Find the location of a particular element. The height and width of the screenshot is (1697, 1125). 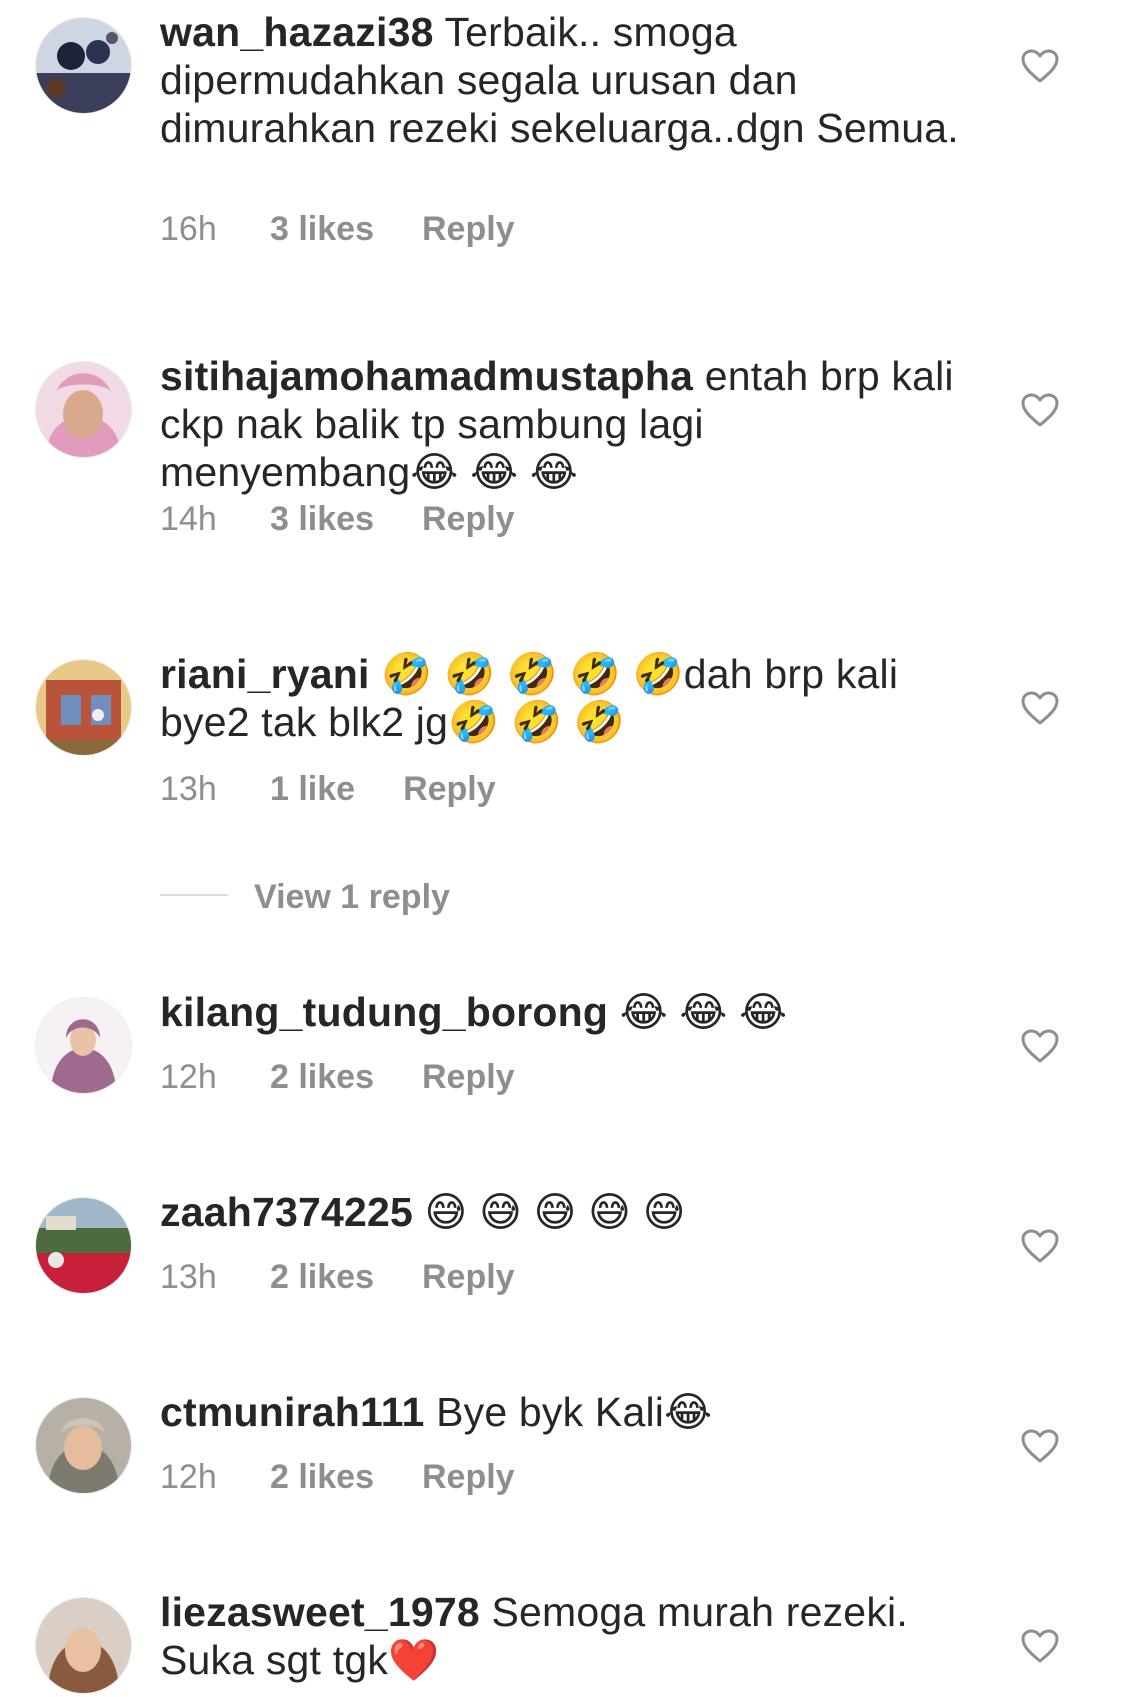

comment-username: zaah7374225 is located at coordinates (286, 1212).